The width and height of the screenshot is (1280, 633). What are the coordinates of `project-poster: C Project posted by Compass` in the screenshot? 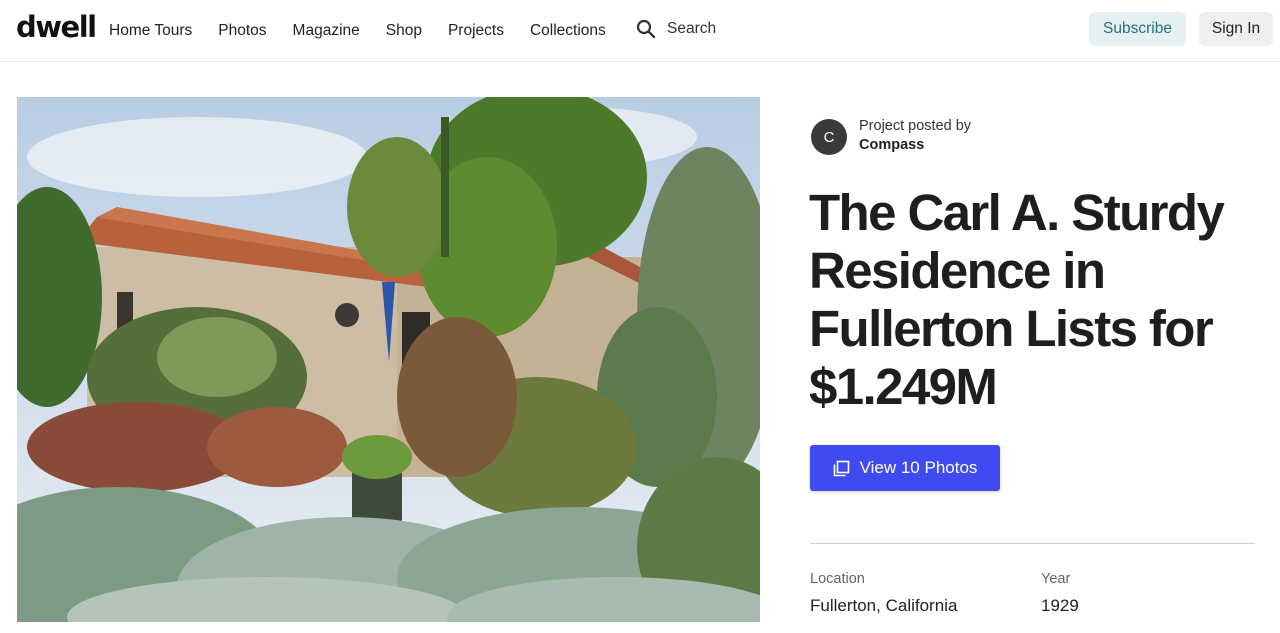 It's located at (891, 135).